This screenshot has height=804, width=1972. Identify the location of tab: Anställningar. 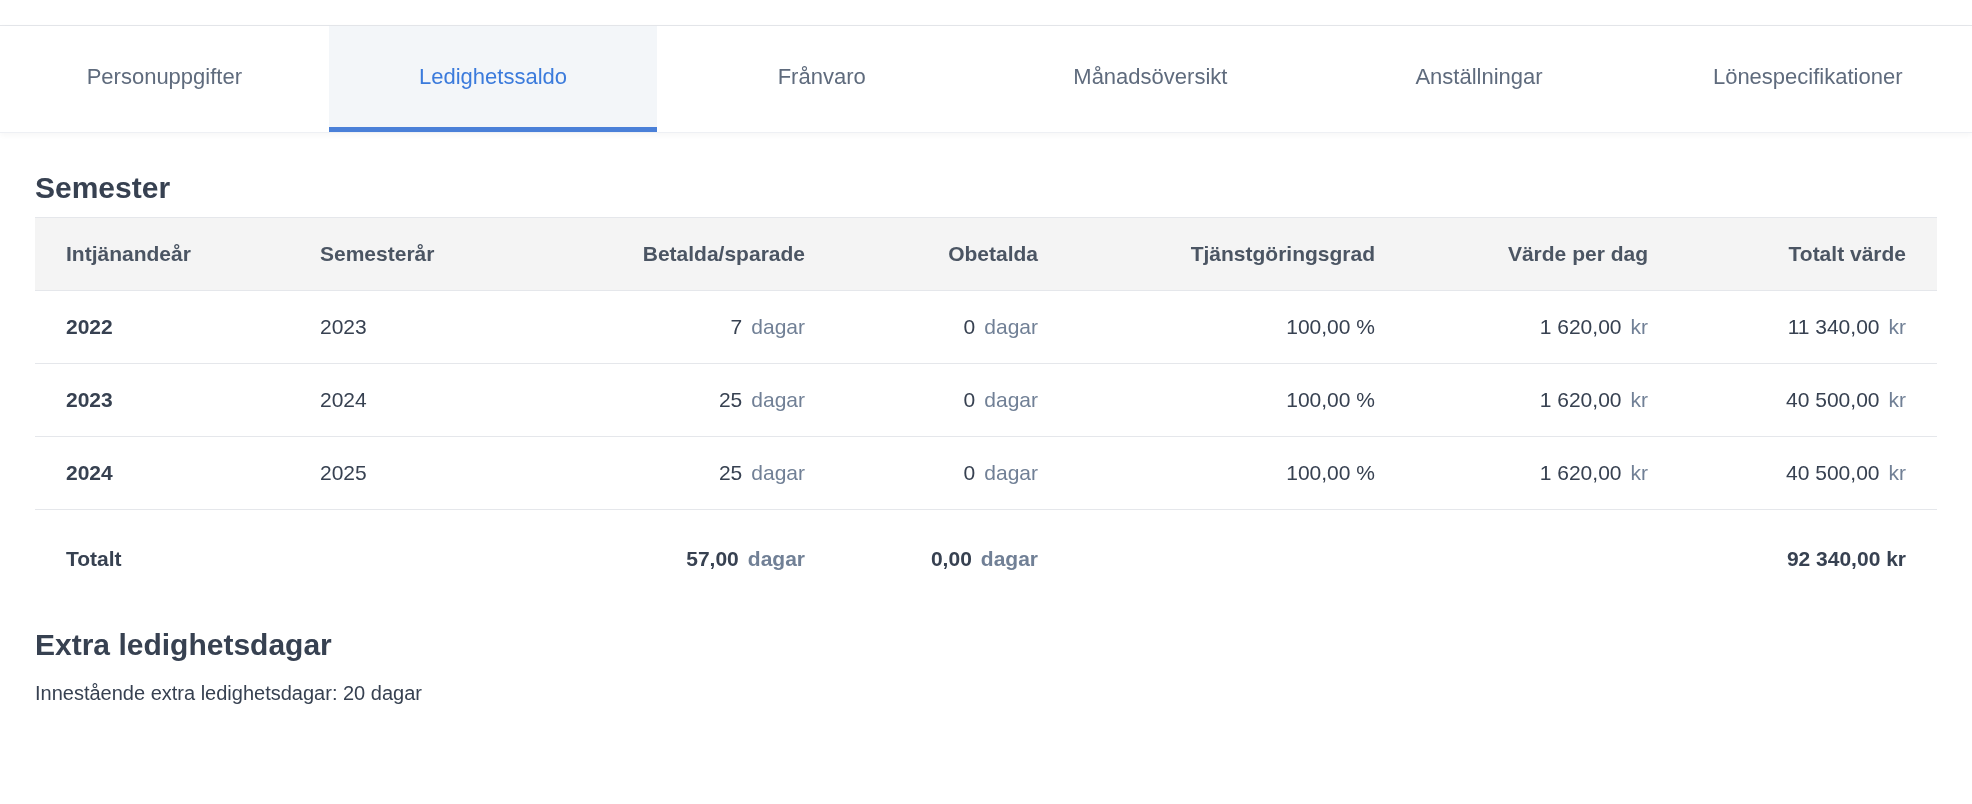
(1479, 79).